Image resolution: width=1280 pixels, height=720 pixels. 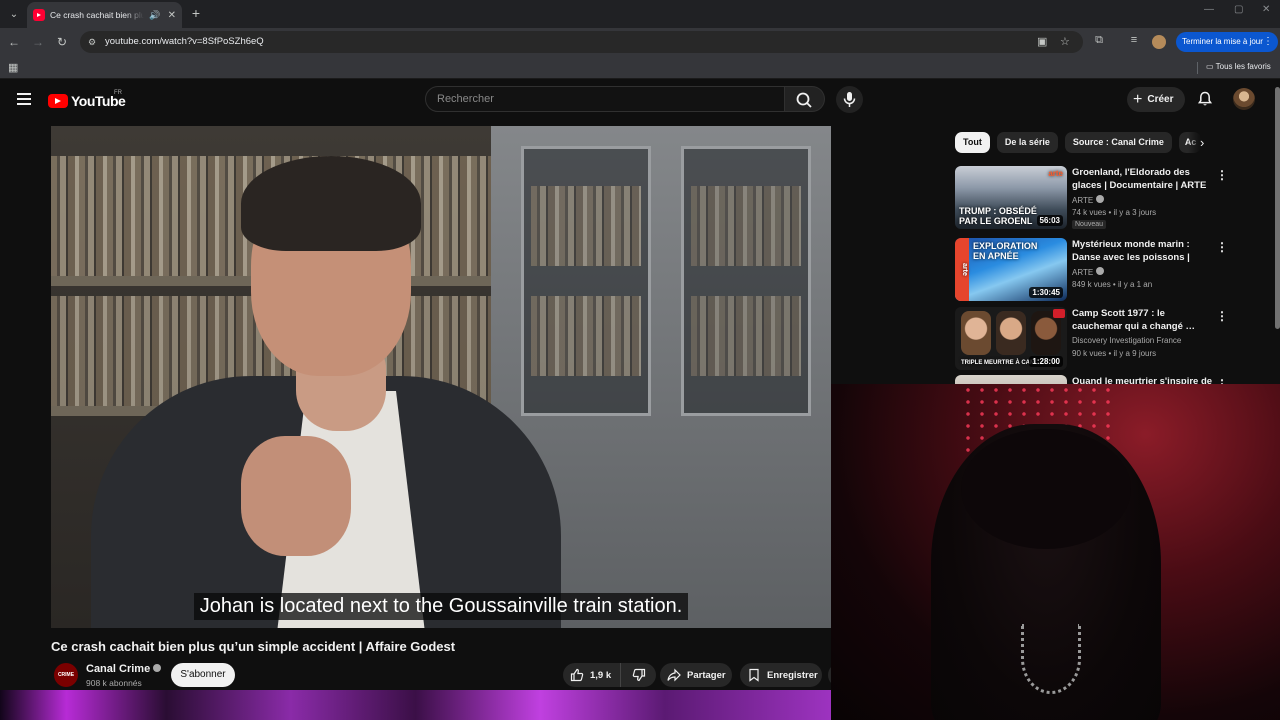 What do you see at coordinates (92, 42) in the screenshot?
I see `site-info-icon: ⚙` at bounding box center [92, 42].